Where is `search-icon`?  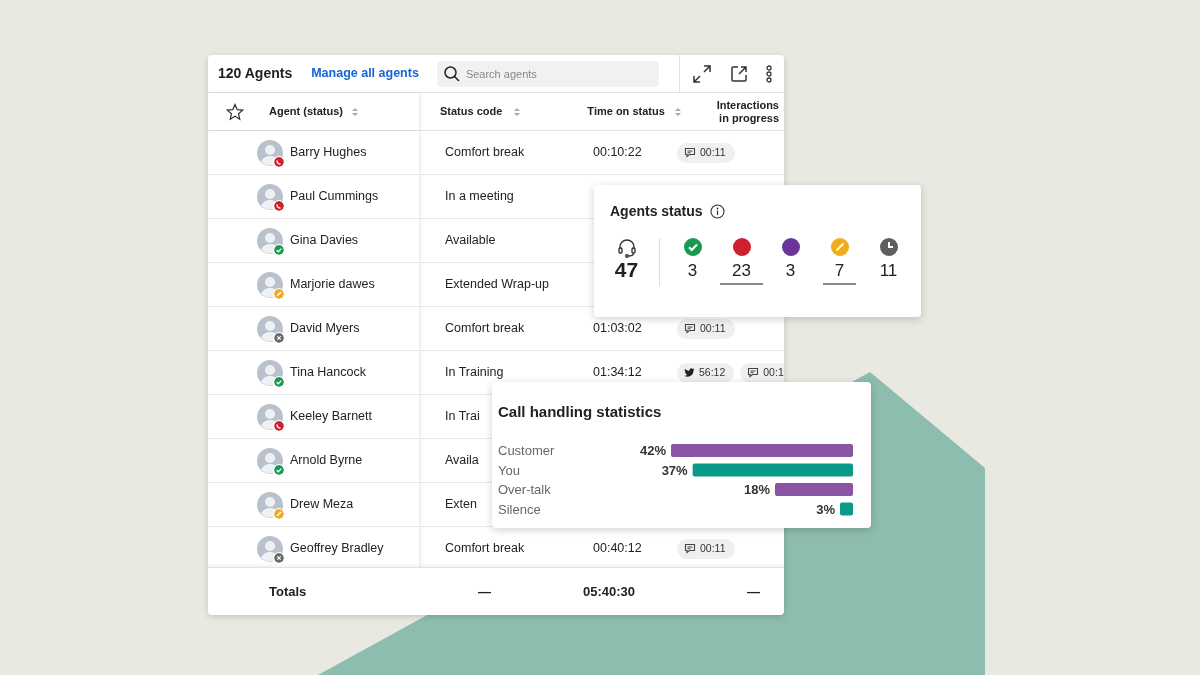
search-icon is located at coordinates (451, 73).